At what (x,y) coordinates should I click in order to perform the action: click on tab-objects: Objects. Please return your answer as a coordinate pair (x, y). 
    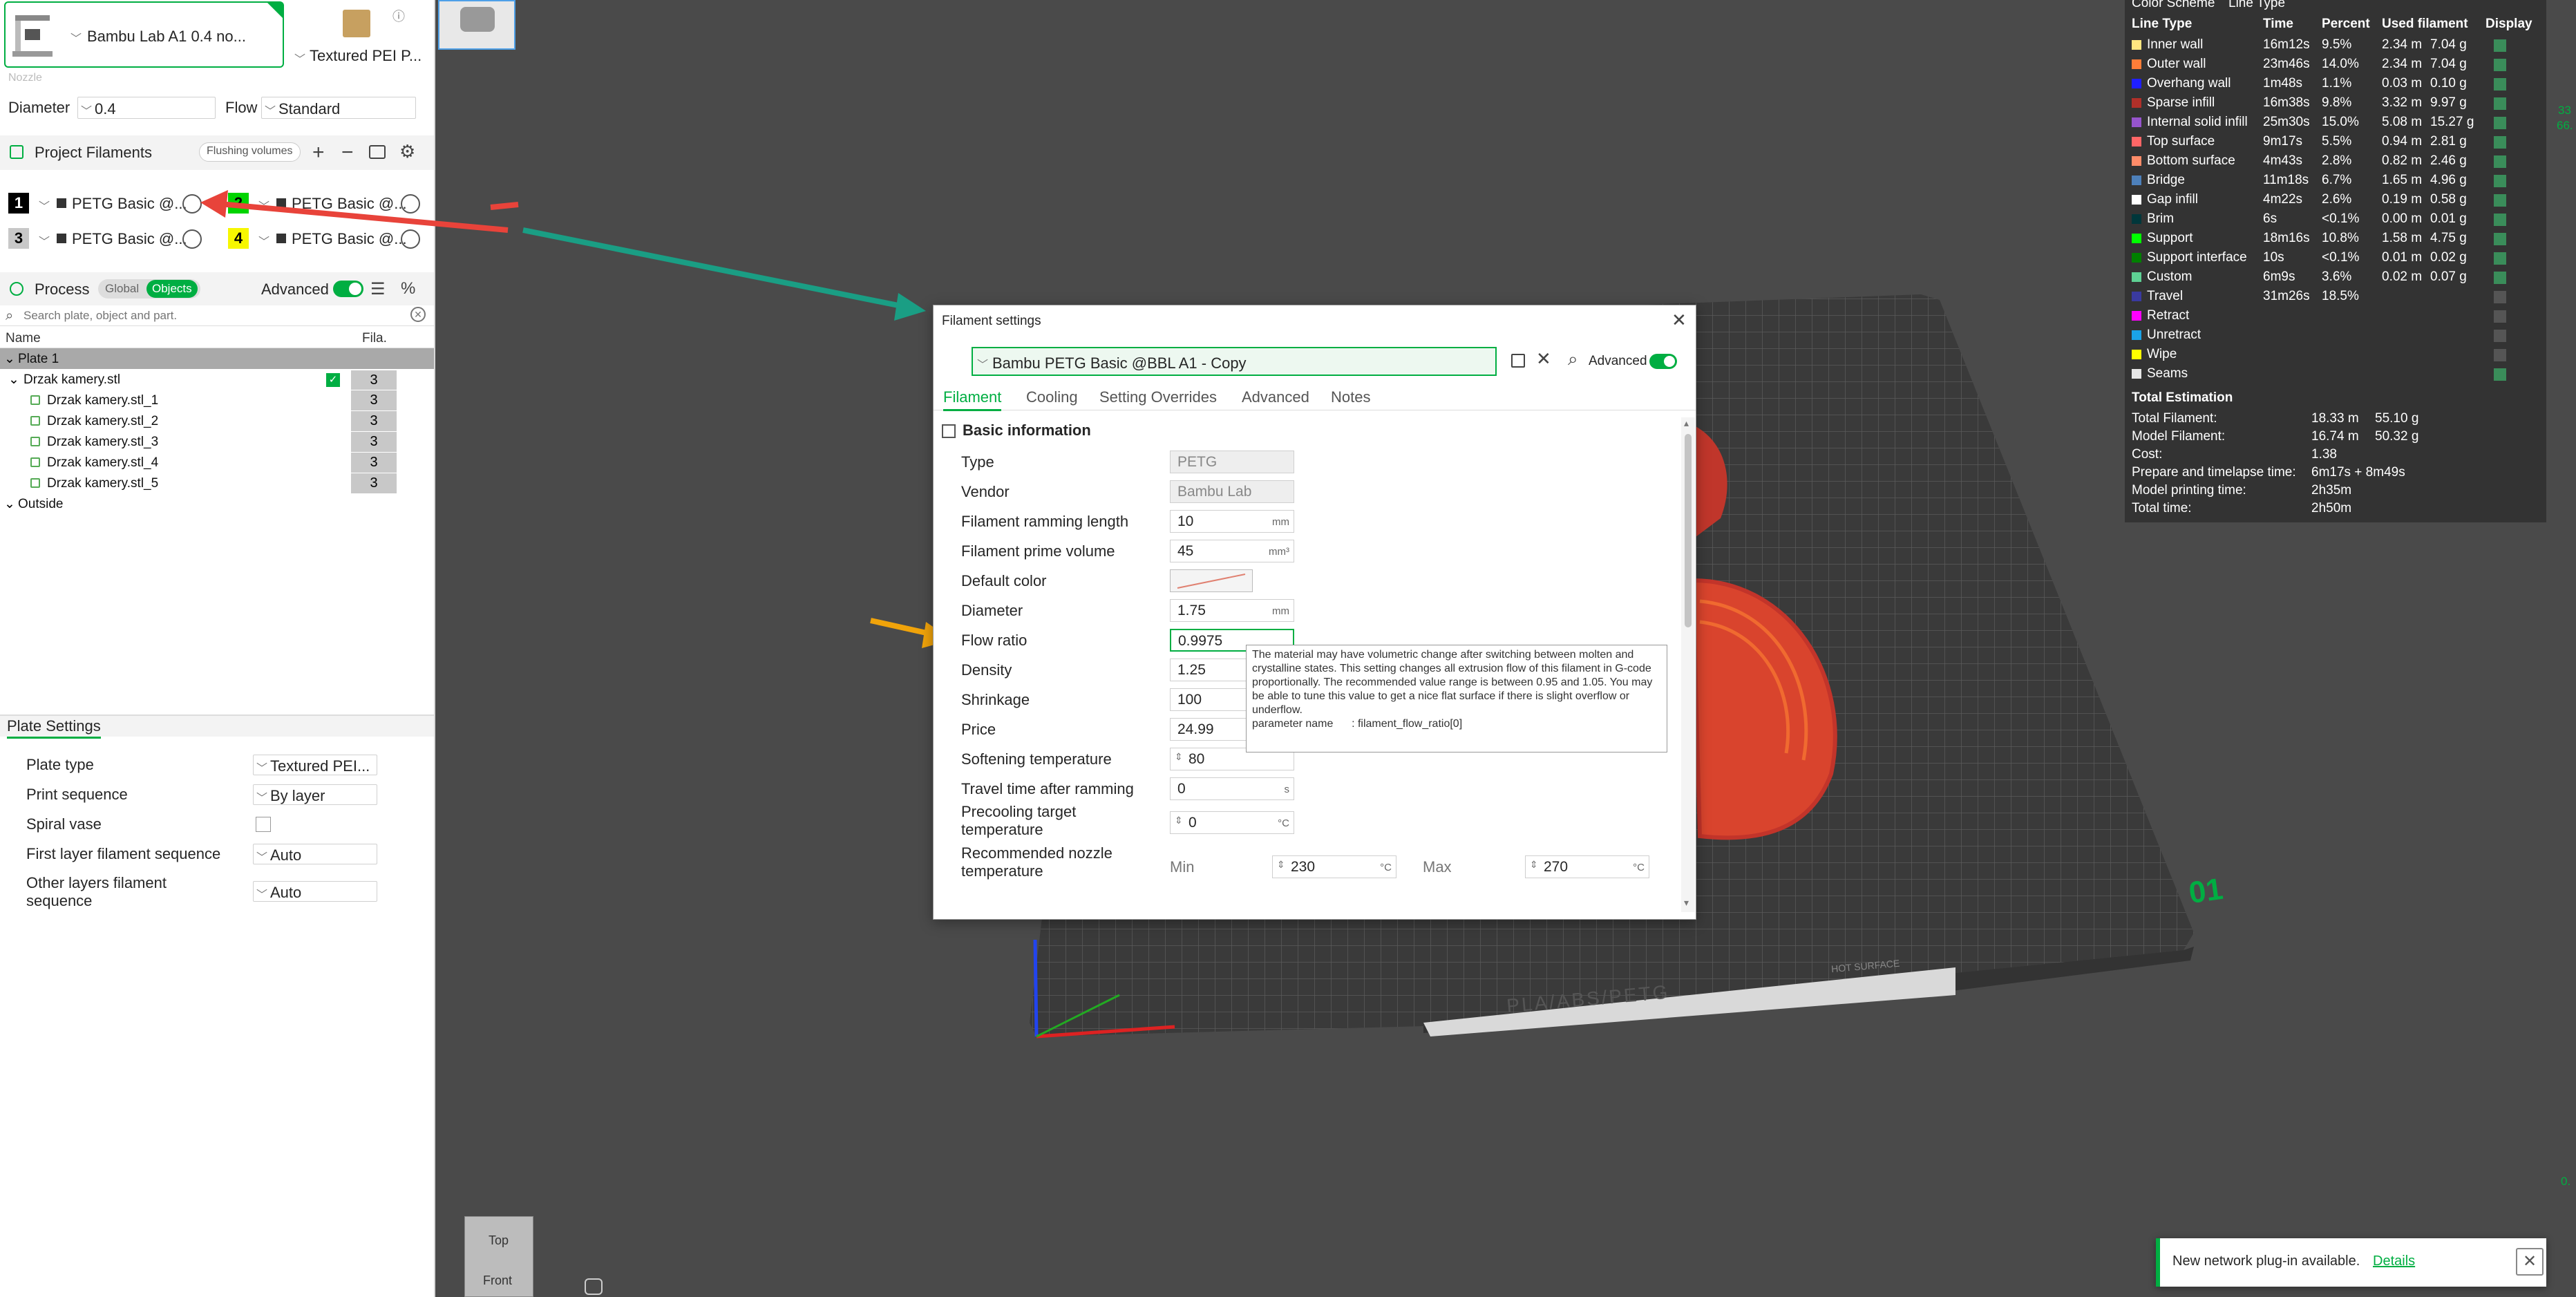
    Looking at the image, I should click on (172, 289).